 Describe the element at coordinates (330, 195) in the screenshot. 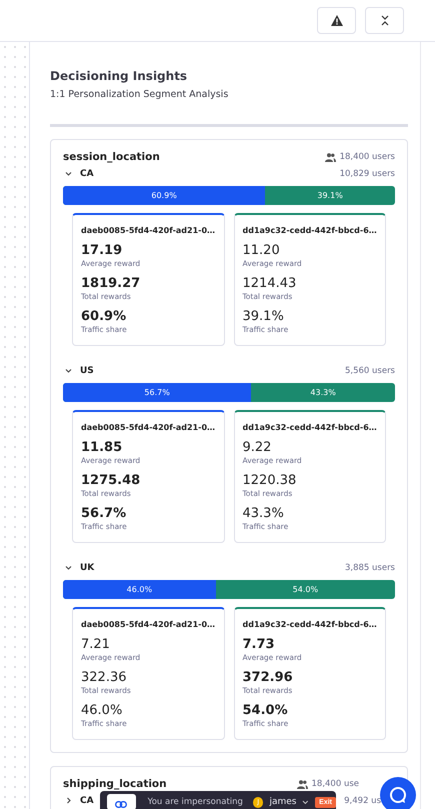

I see `share-label: 39.1%` at that location.